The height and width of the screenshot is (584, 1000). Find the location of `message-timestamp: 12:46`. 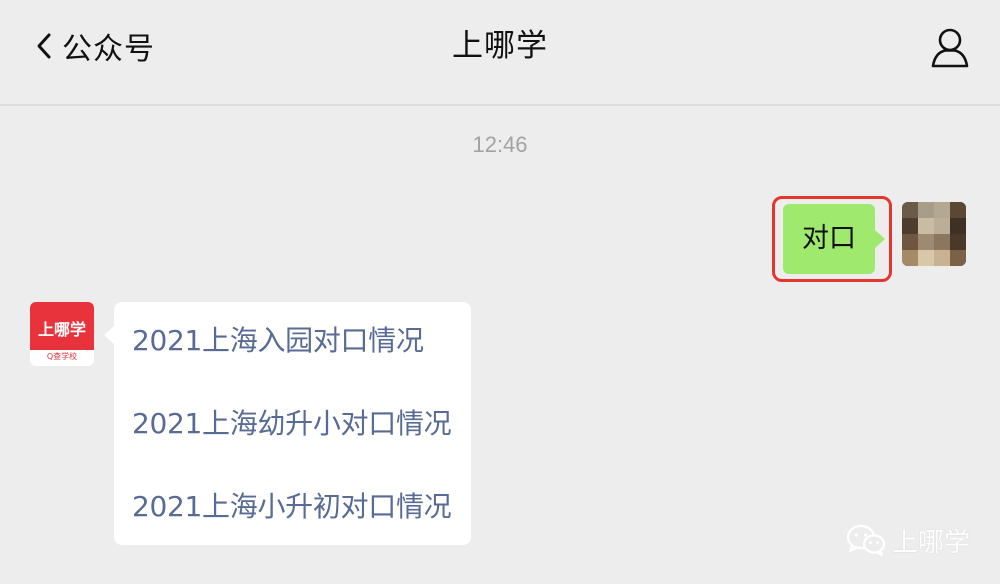

message-timestamp: 12:46 is located at coordinates (500, 144).